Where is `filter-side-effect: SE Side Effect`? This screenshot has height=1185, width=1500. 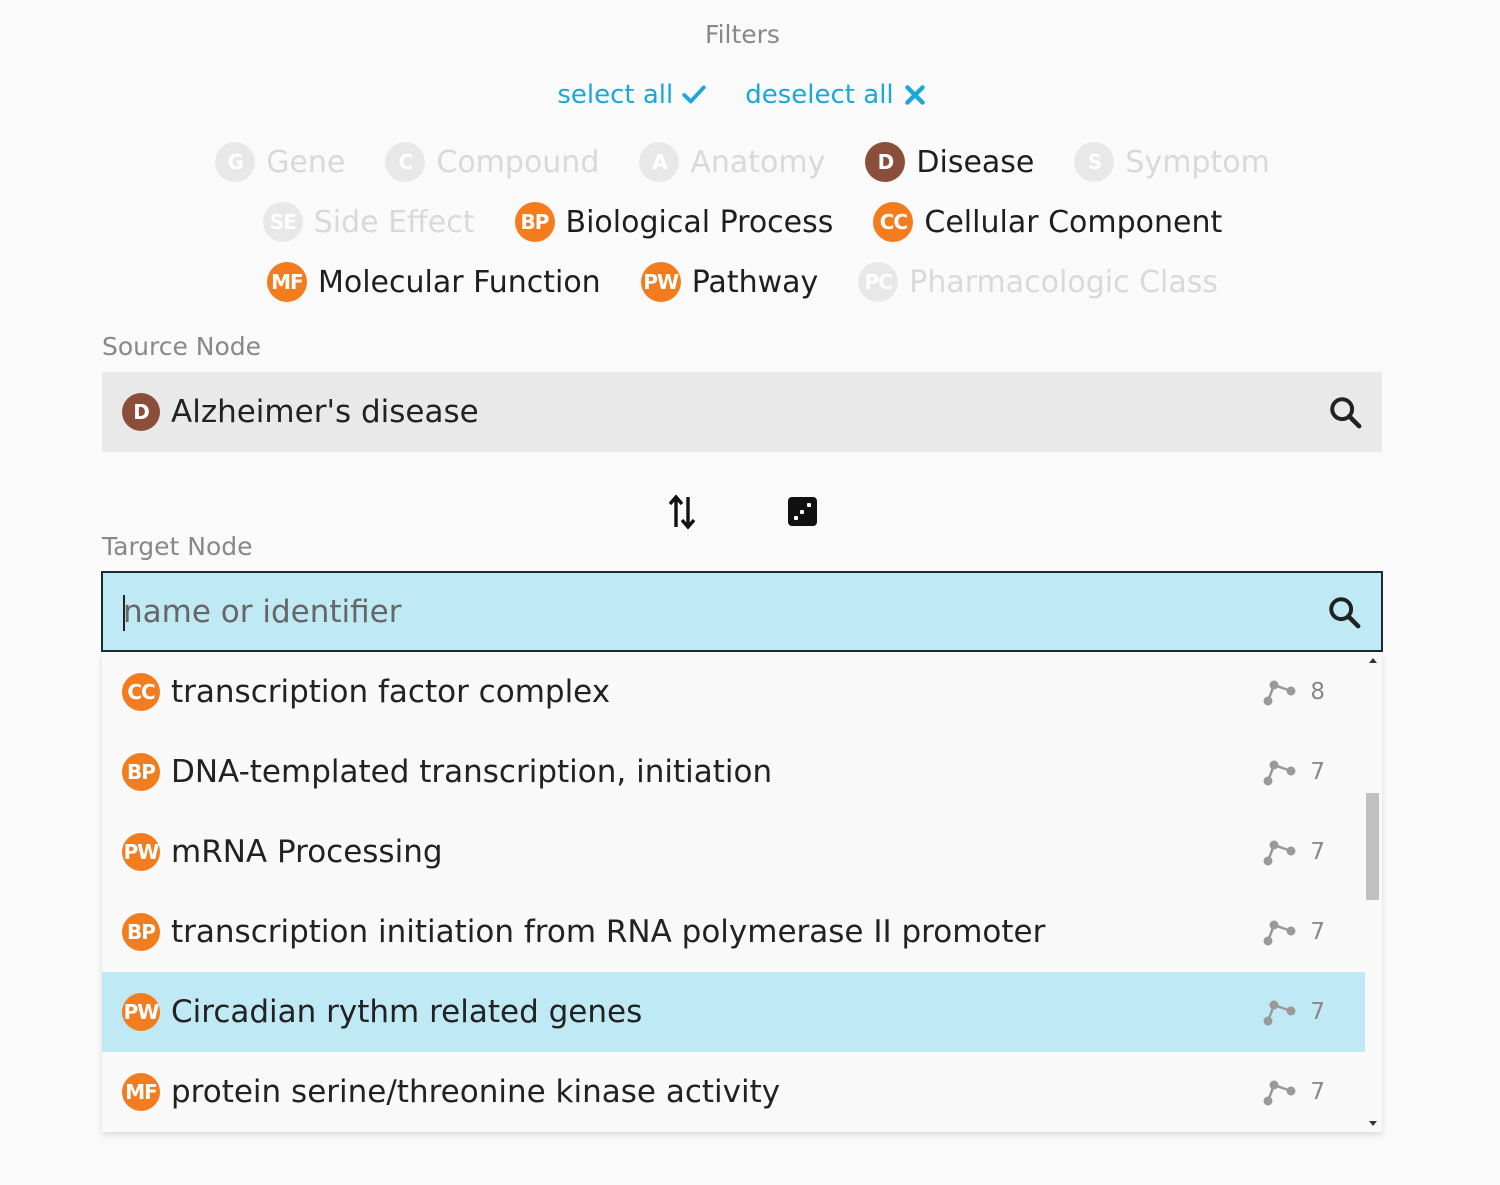 filter-side-effect: SE Side Effect is located at coordinates (368, 222).